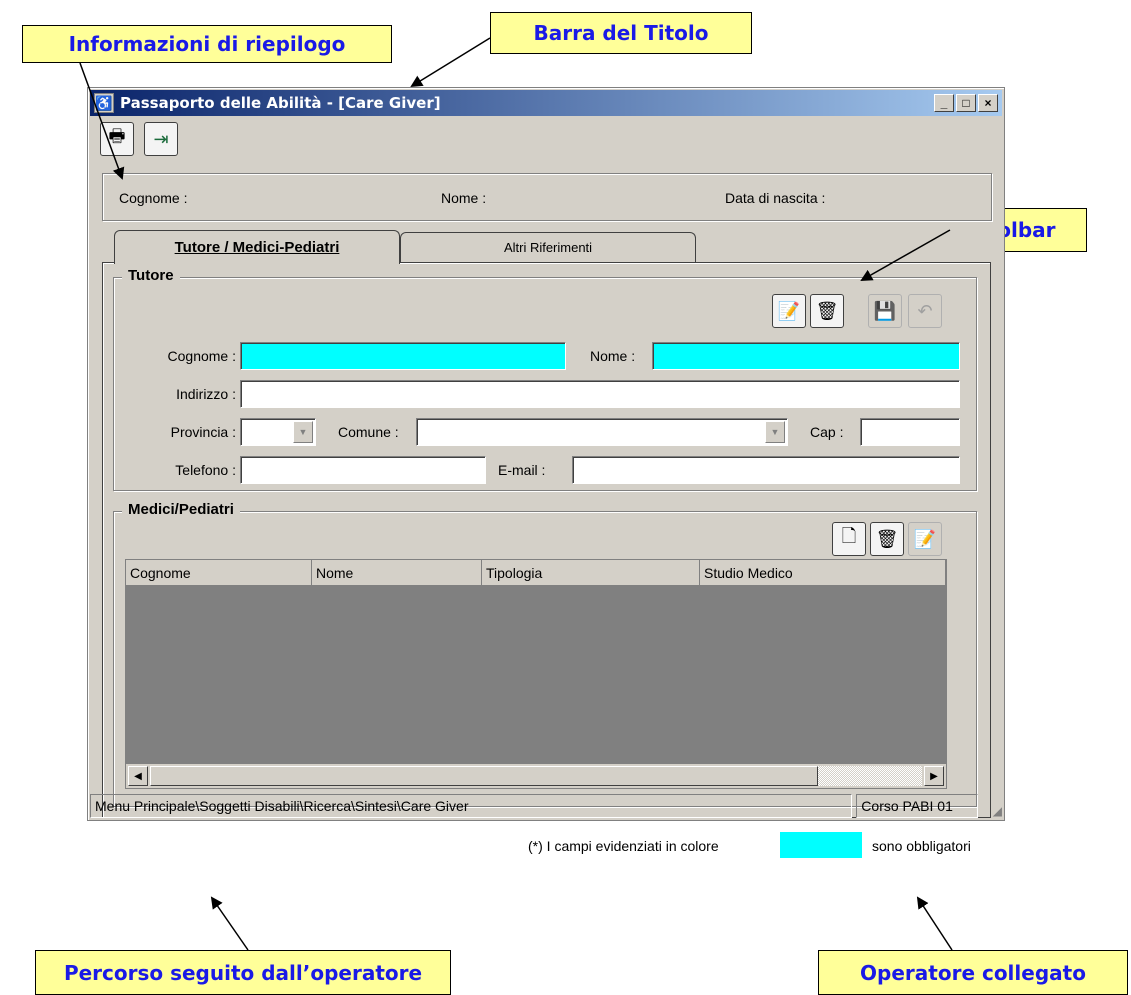  I want to click on summary-panel: Cognome : Nome : Data di nascita :, so click(547, 197).